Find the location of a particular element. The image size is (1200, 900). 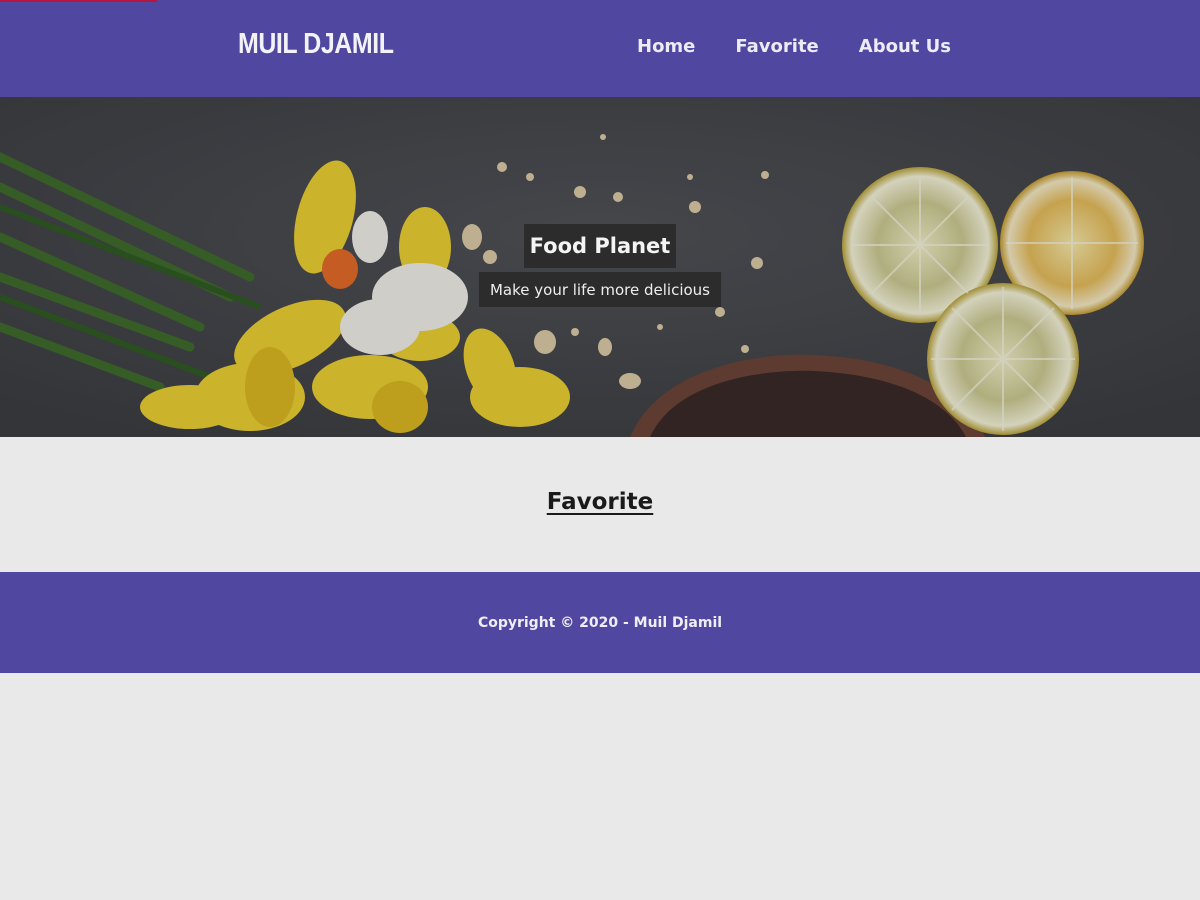

hero-subtitle-box: Make your life more delicious is located at coordinates (600, 289).